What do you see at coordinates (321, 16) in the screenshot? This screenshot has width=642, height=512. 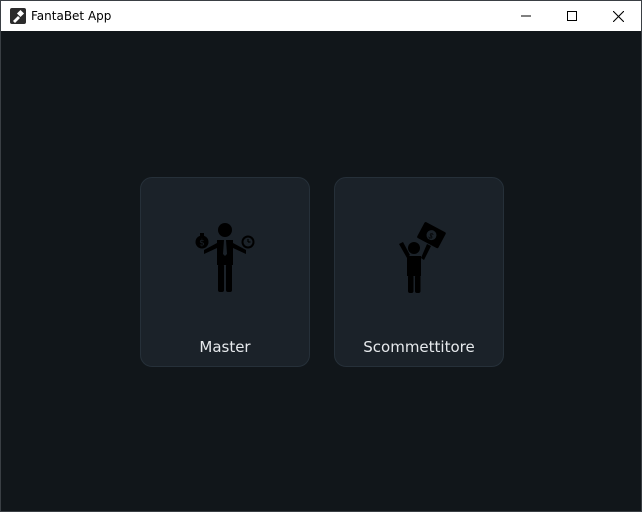 I see `title-bar: FantaBet App` at bounding box center [321, 16].